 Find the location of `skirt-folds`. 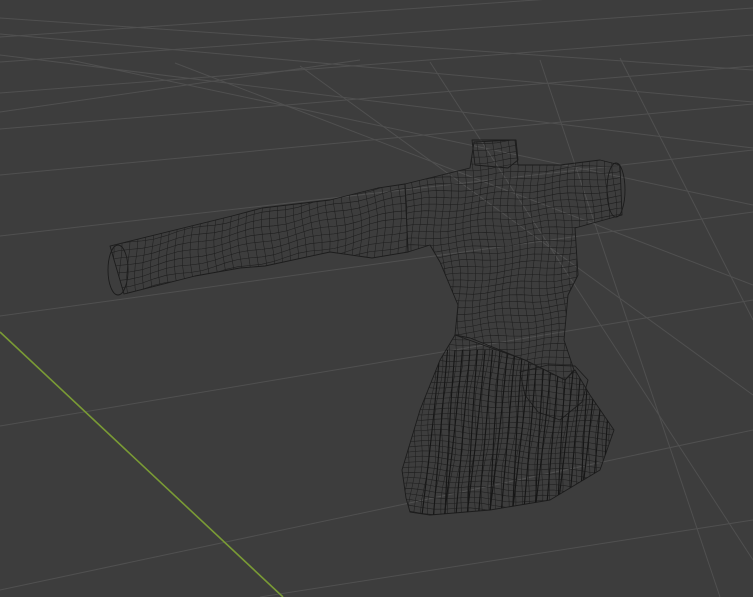

skirt-folds is located at coordinates (517, 432).